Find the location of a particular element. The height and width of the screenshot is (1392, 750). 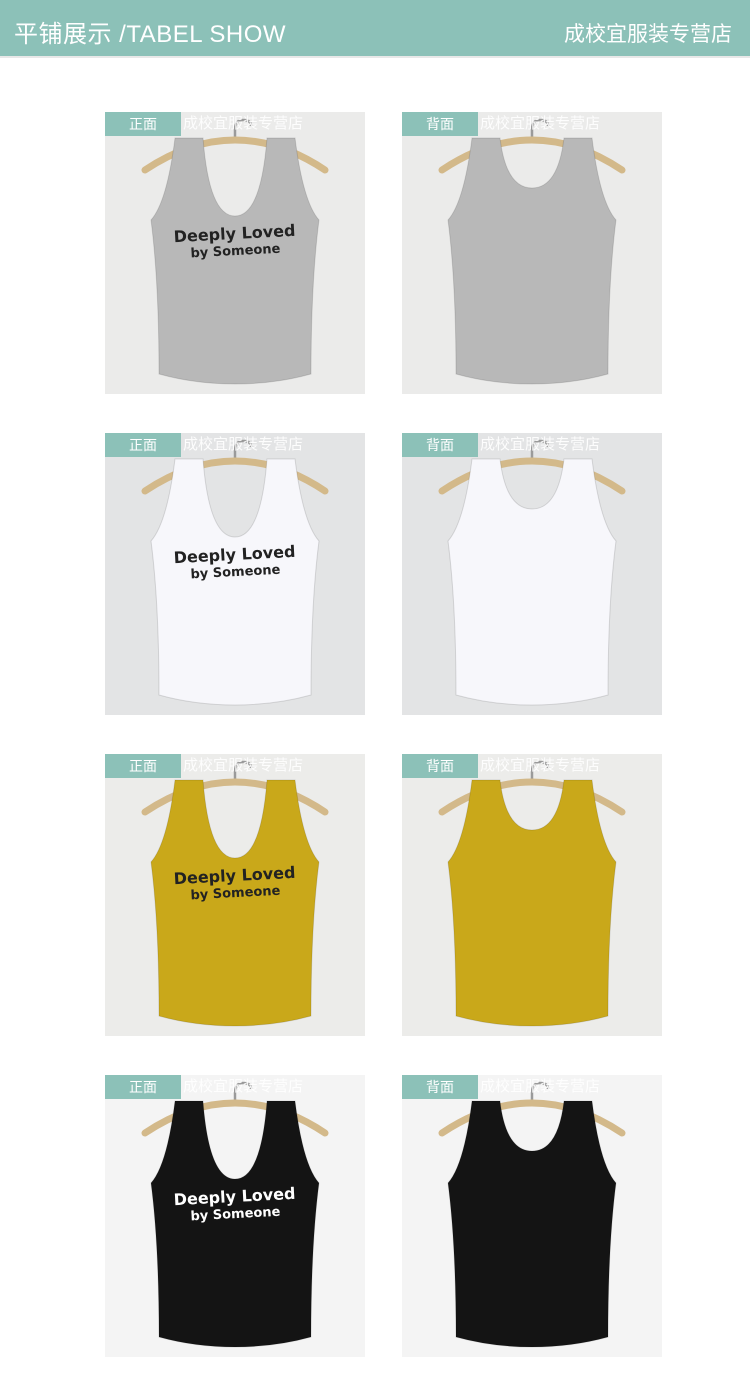

product-photo-gray-back: 背面 成校宜服装专营店 is located at coordinates (532, 253).